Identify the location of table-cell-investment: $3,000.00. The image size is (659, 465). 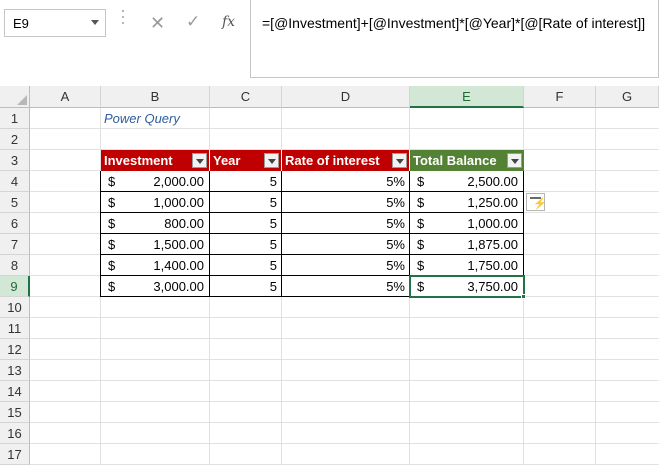
(155, 286).